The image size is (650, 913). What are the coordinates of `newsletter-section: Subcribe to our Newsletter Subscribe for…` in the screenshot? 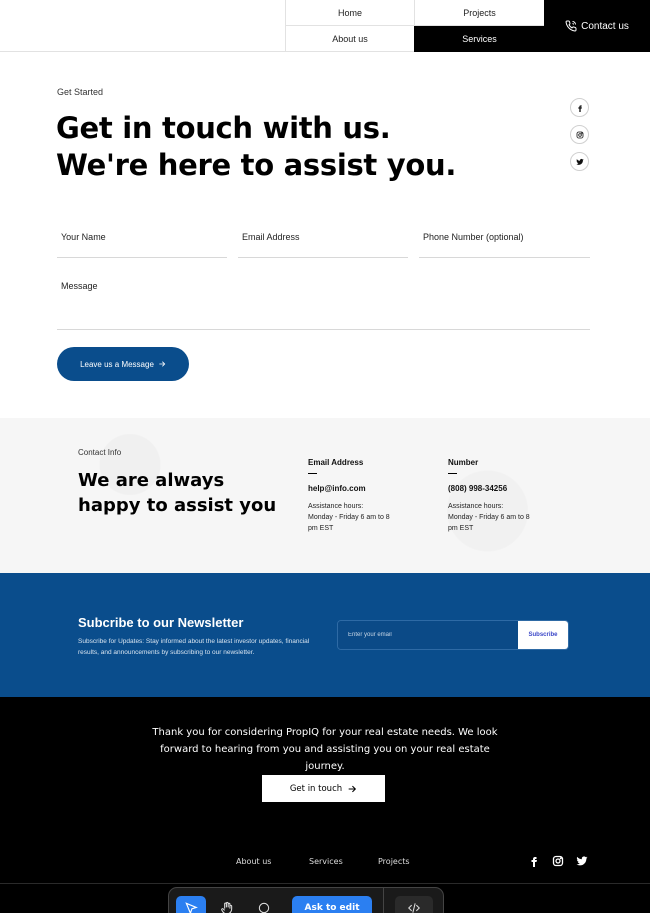 It's located at (325, 635).